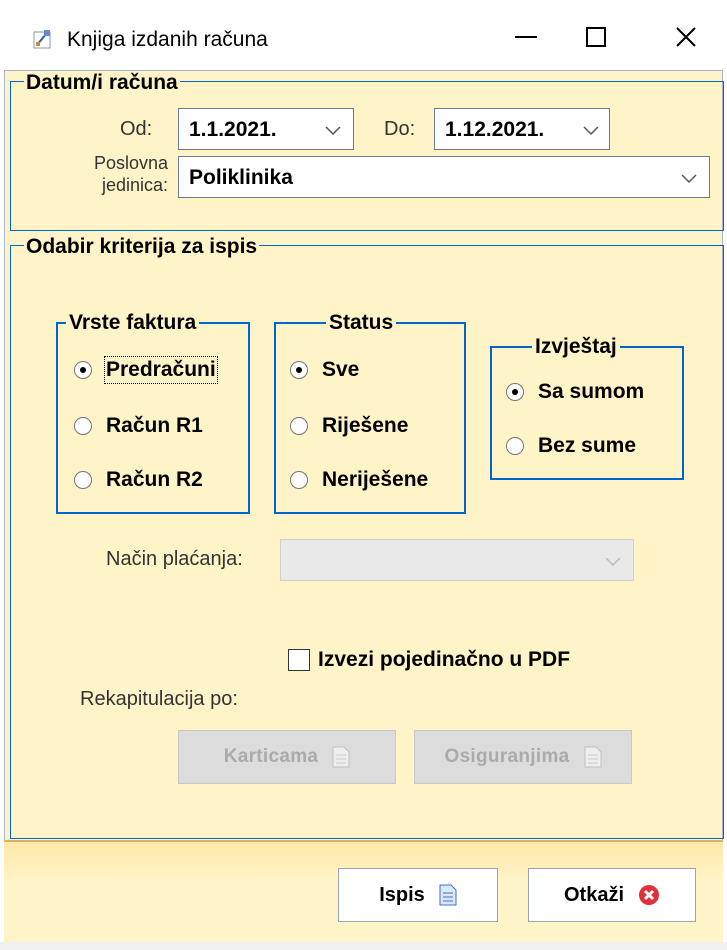 The height and width of the screenshot is (950, 727). I want to click on vrste-faktura-title: Vrste faktura, so click(133, 323).